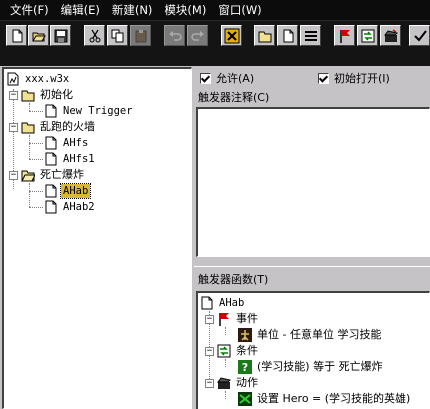  I want to click on new-category-button, so click(264, 35).